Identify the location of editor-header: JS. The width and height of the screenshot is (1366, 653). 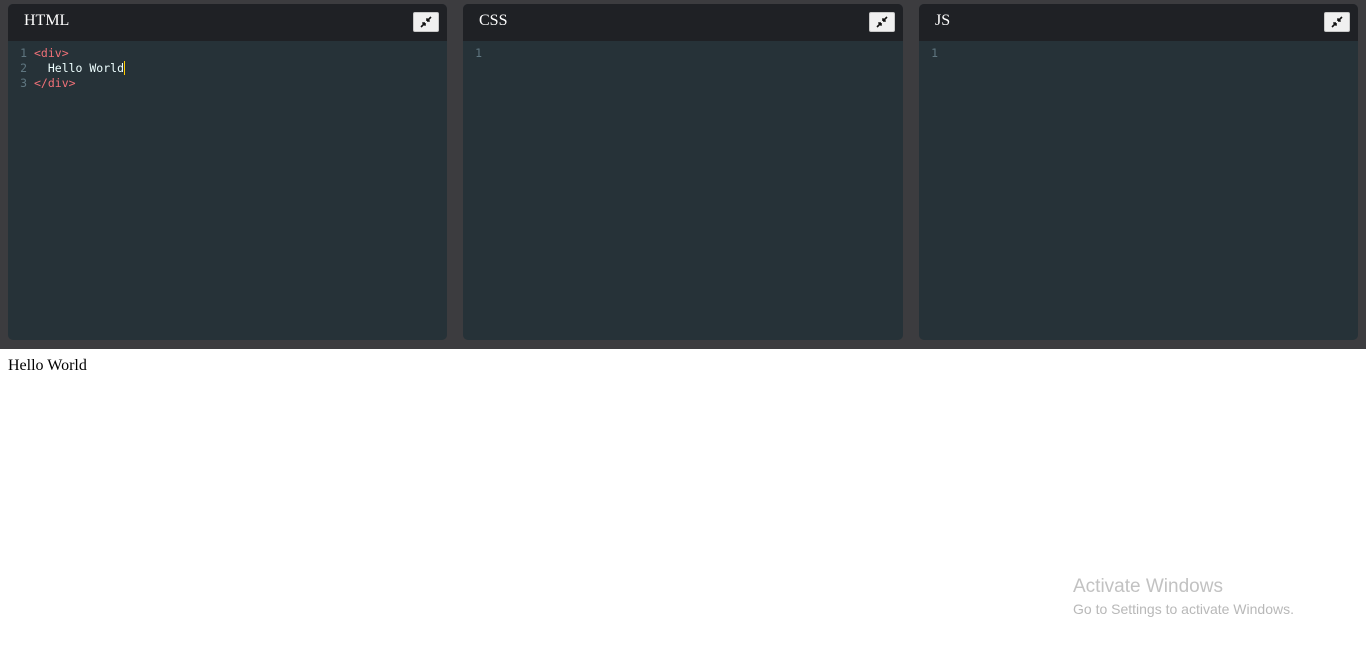
(1138, 22).